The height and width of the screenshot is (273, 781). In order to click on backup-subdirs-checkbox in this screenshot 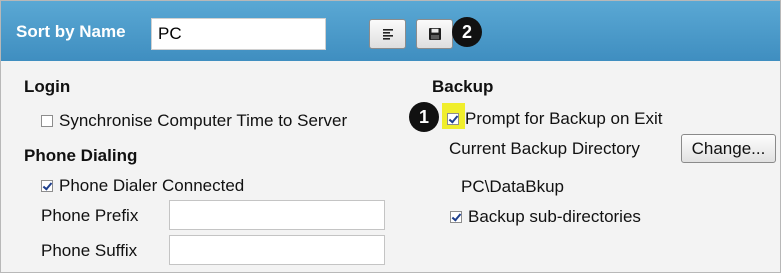, I will do `click(456, 217)`.